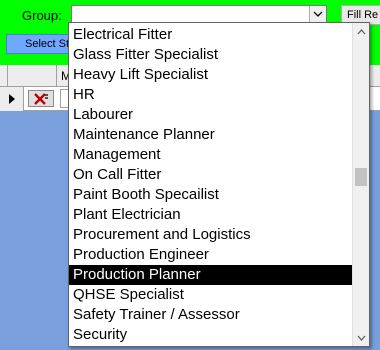  What do you see at coordinates (211, 315) in the screenshot?
I see `list-item: Safety Trainer / Assessor` at bounding box center [211, 315].